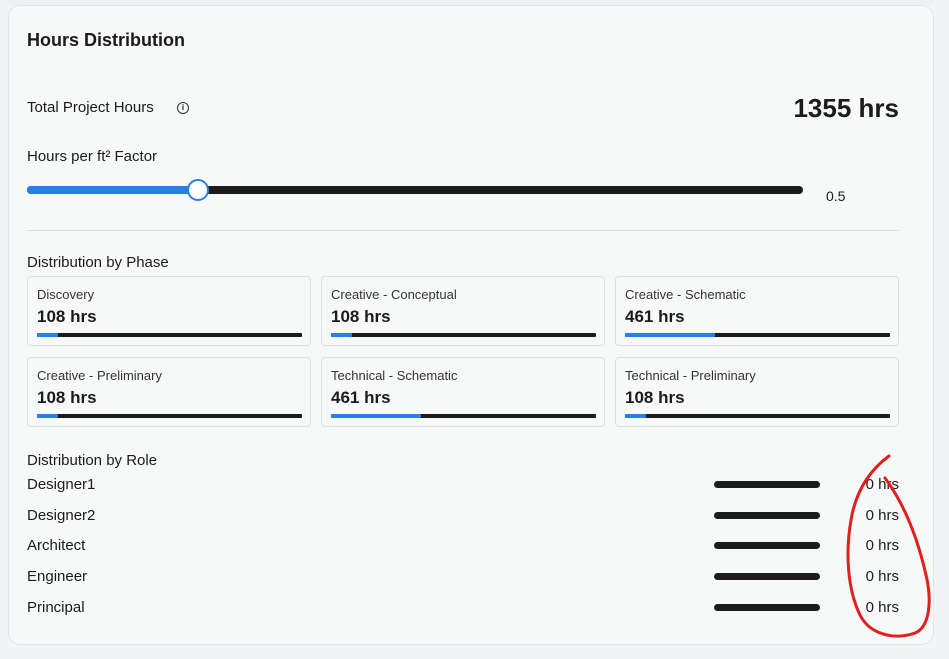  What do you see at coordinates (685, 294) in the screenshot?
I see `phase-name: Creative - Schematic` at bounding box center [685, 294].